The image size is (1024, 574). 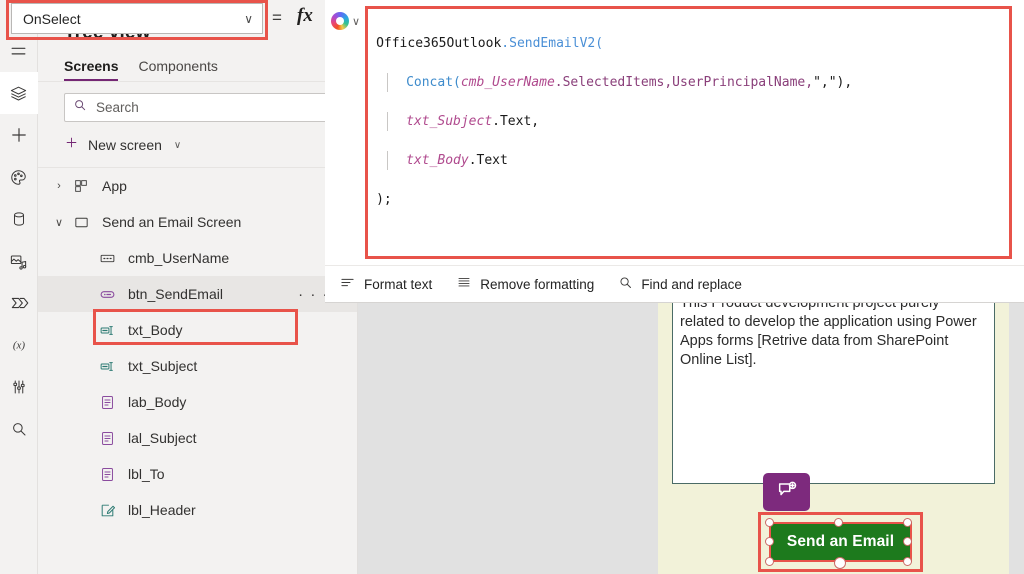 I want to click on resize-handle-nw, so click(x=769, y=522).